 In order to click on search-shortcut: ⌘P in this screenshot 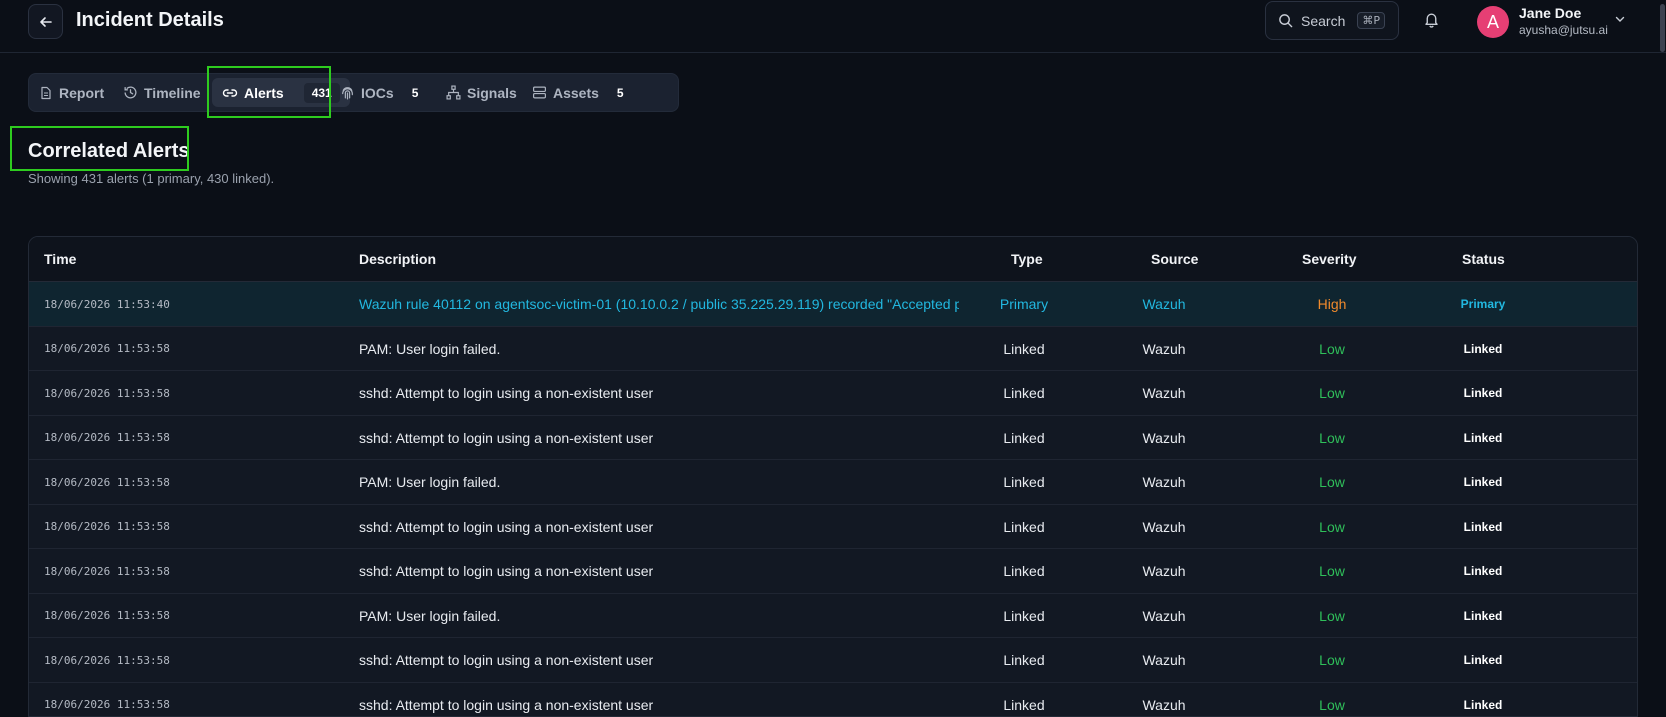, I will do `click(1371, 20)`.